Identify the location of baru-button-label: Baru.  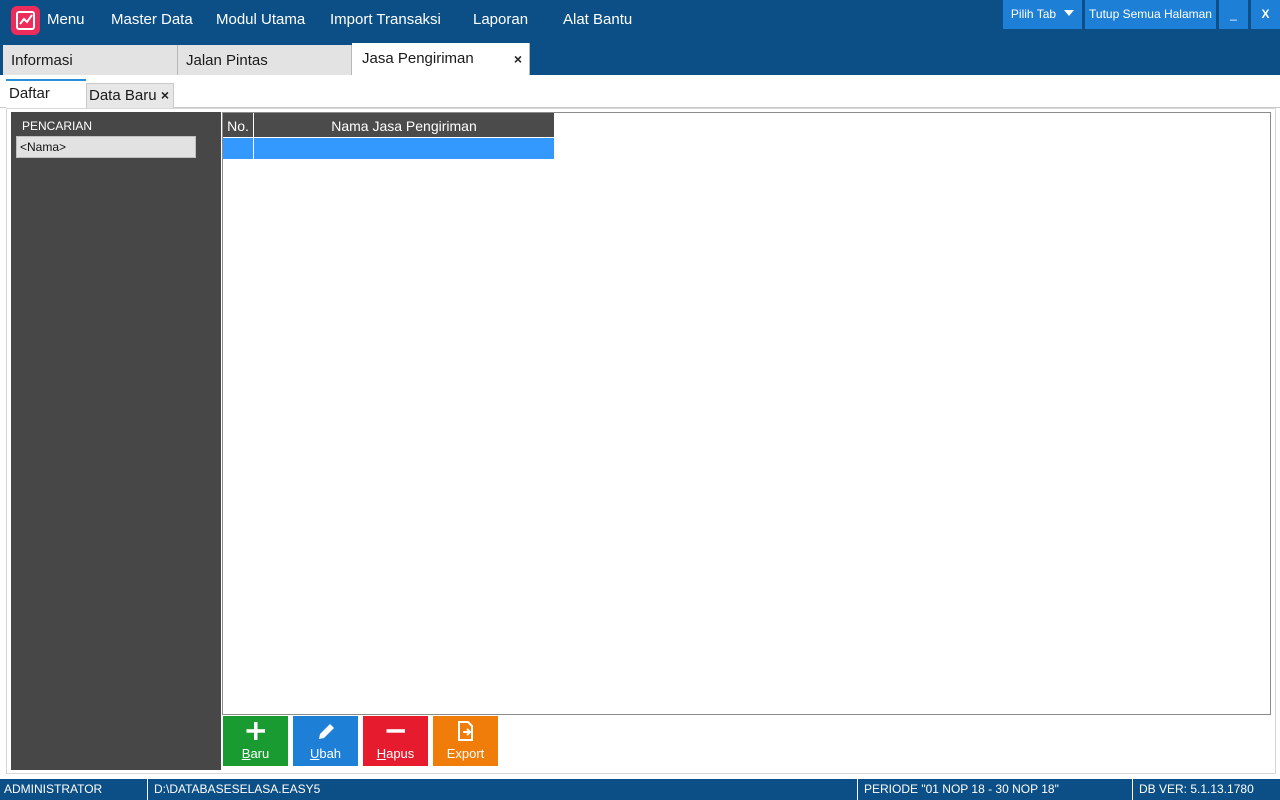
(255, 753).